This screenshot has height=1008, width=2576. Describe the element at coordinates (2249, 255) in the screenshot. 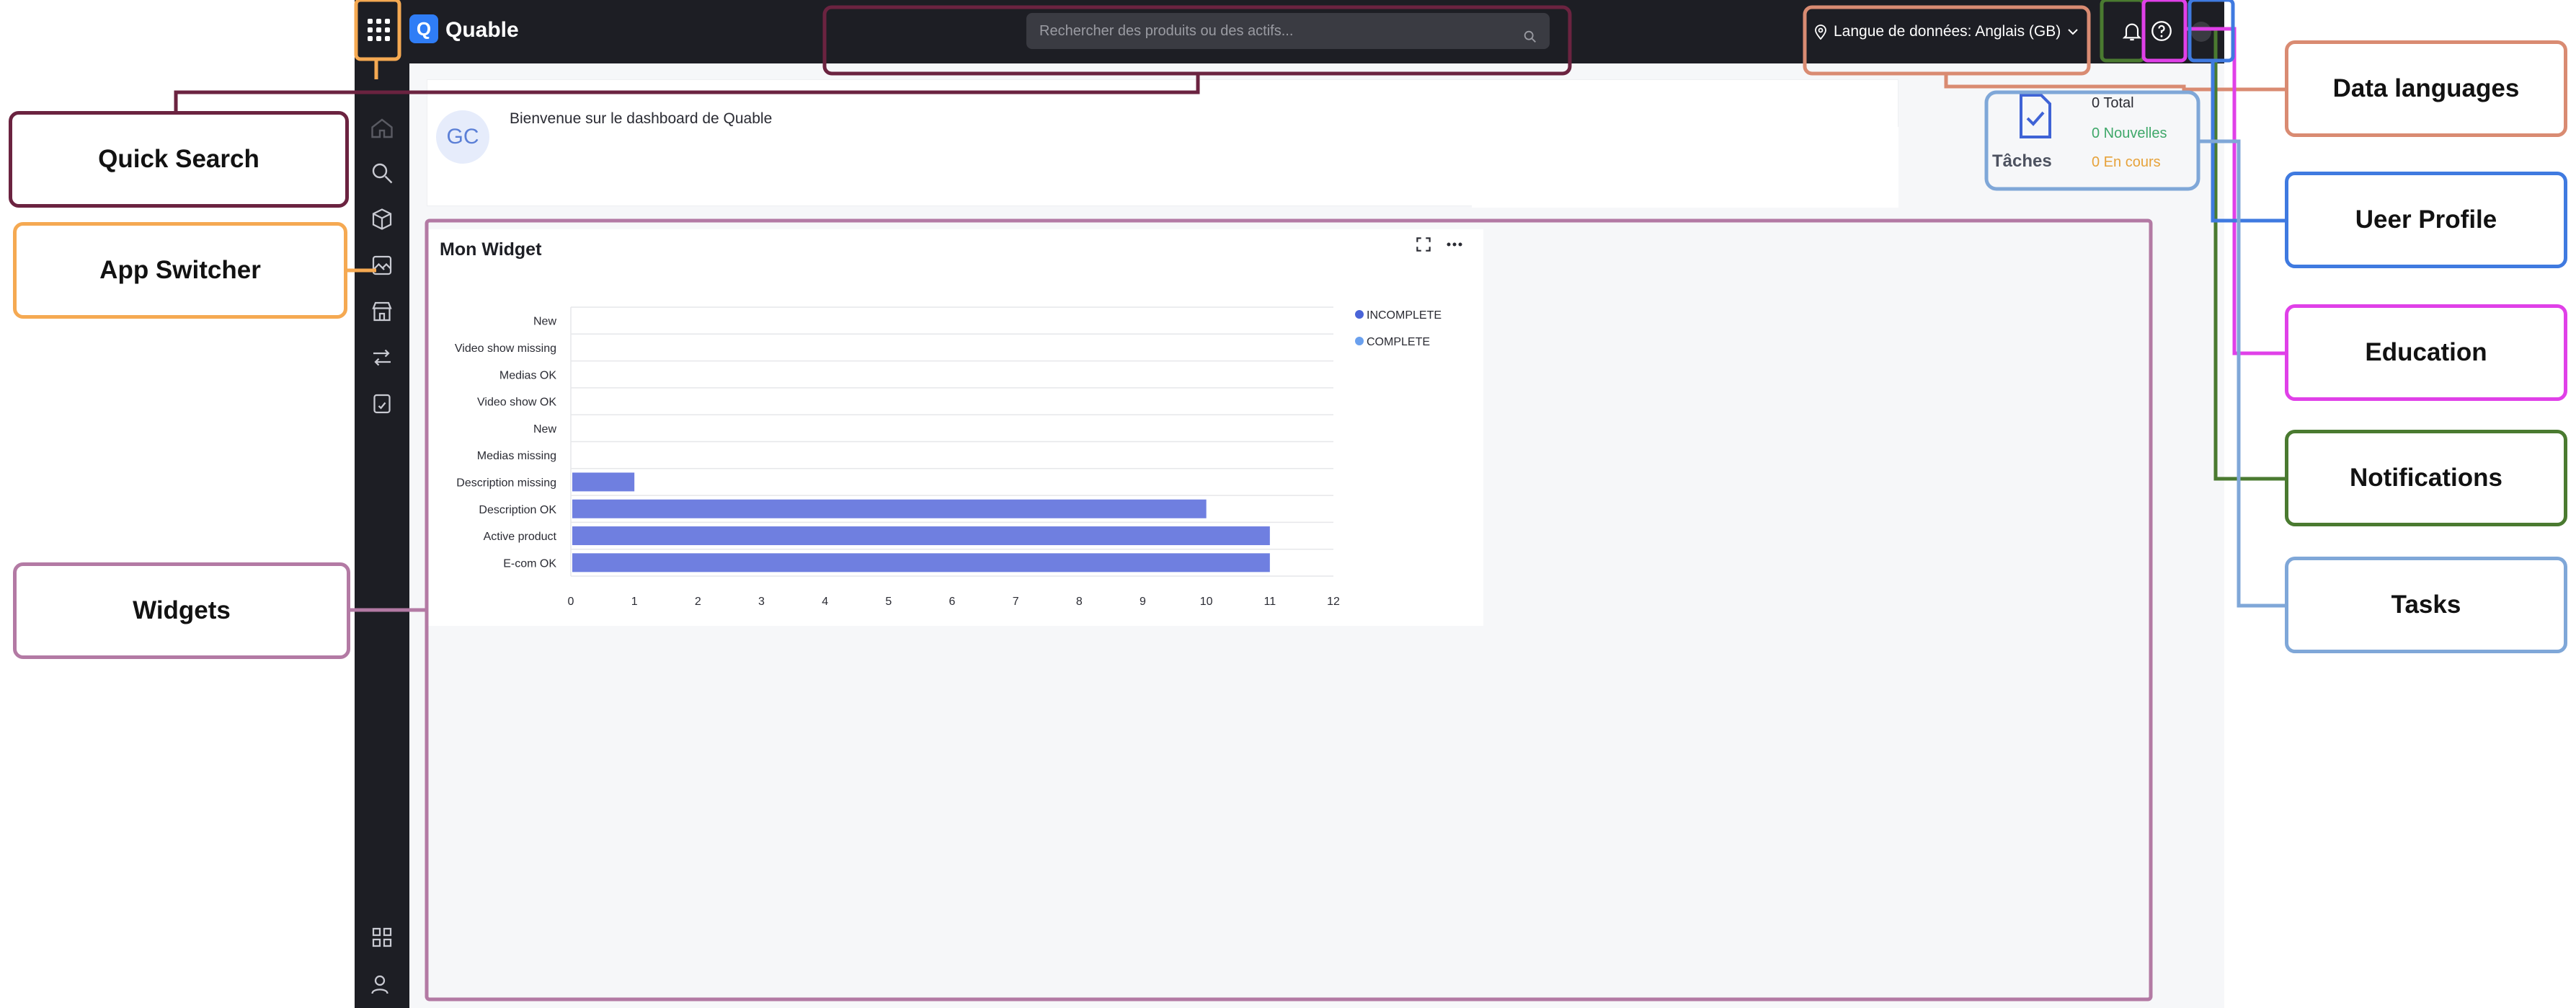

I see `notifications-connector` at that location.